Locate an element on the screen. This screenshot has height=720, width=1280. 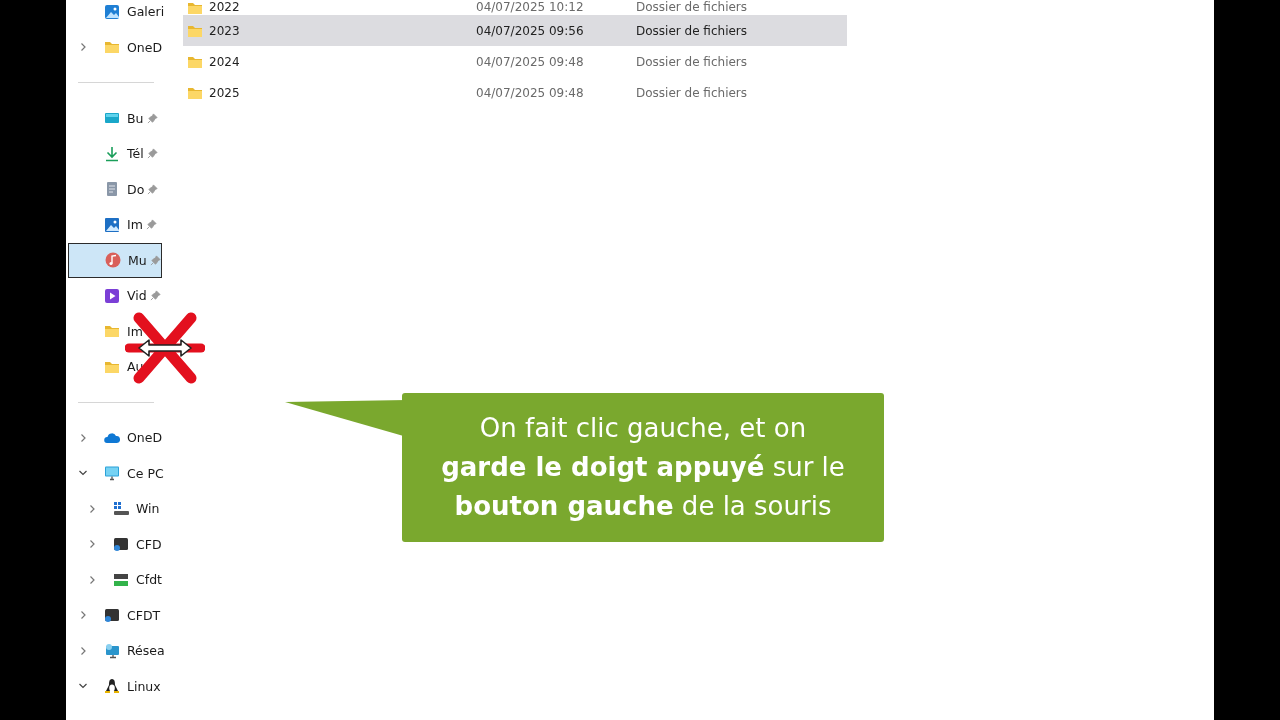
nav-item-label: Tél is located at coordinates (135, 154).